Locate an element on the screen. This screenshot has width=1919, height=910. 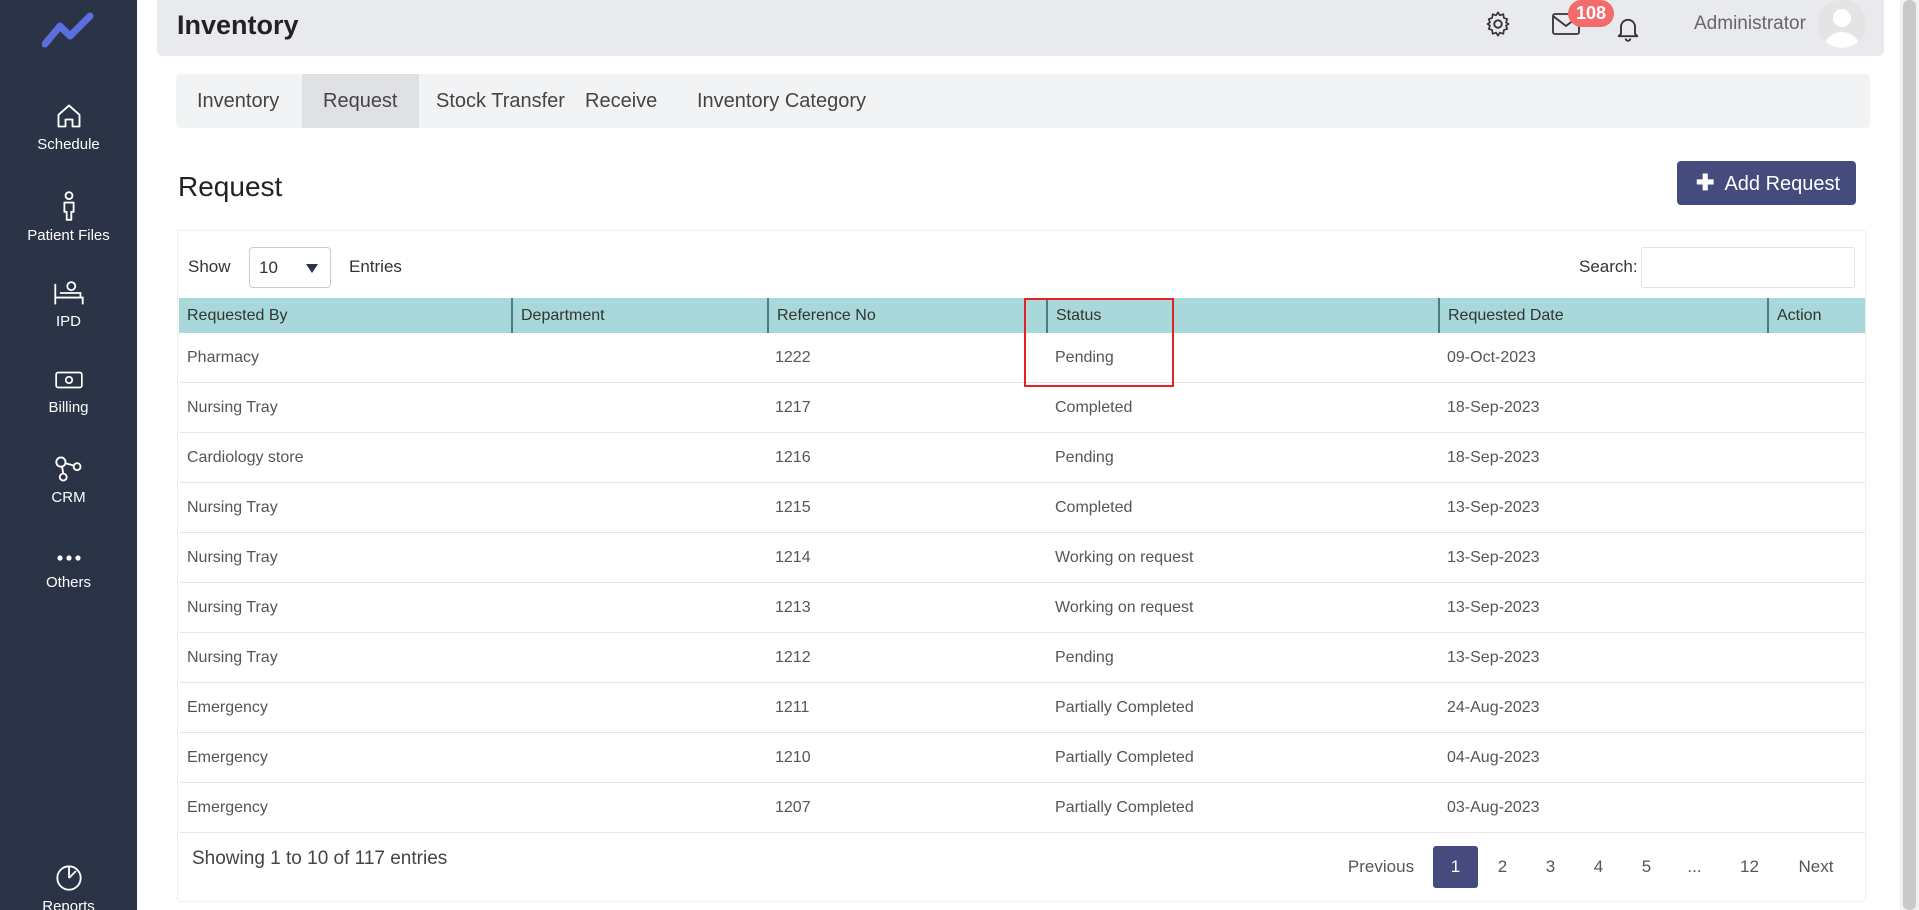
add-request-label: Add Request is located at coordinates (1782, 184).